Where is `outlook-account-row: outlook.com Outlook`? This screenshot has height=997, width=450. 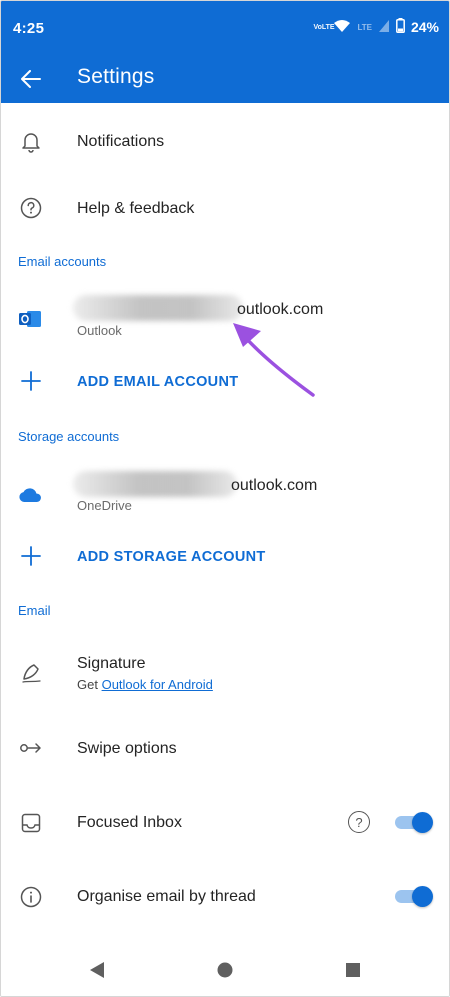 outlook-account-row: outlook.com Outlook is located at coordinates (225, 316).